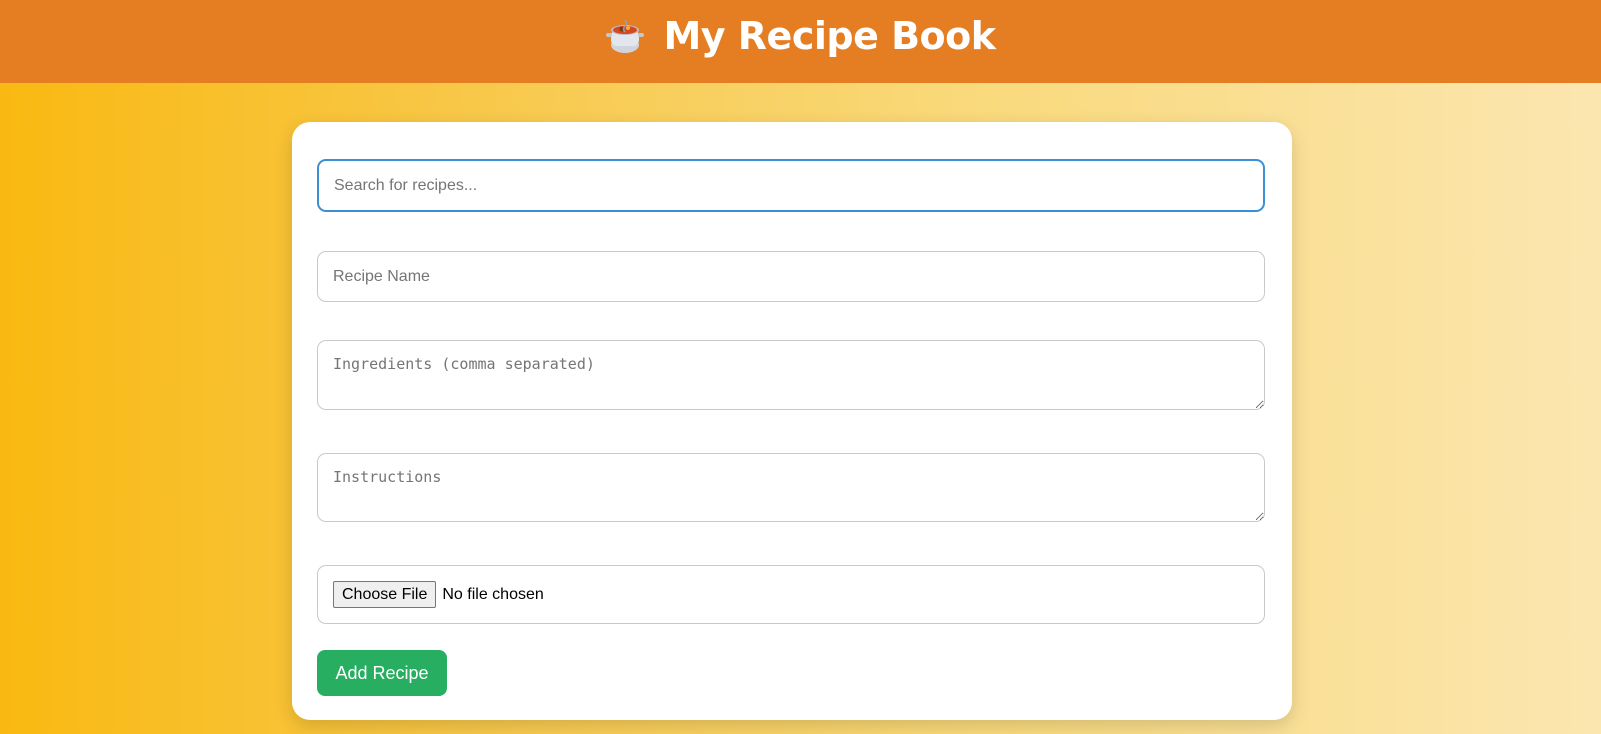 This screenshot has height=734, width=1601. Describe the element at coordinates (791, 487) in the screenshot. I see `instructions-textarea` at that location.